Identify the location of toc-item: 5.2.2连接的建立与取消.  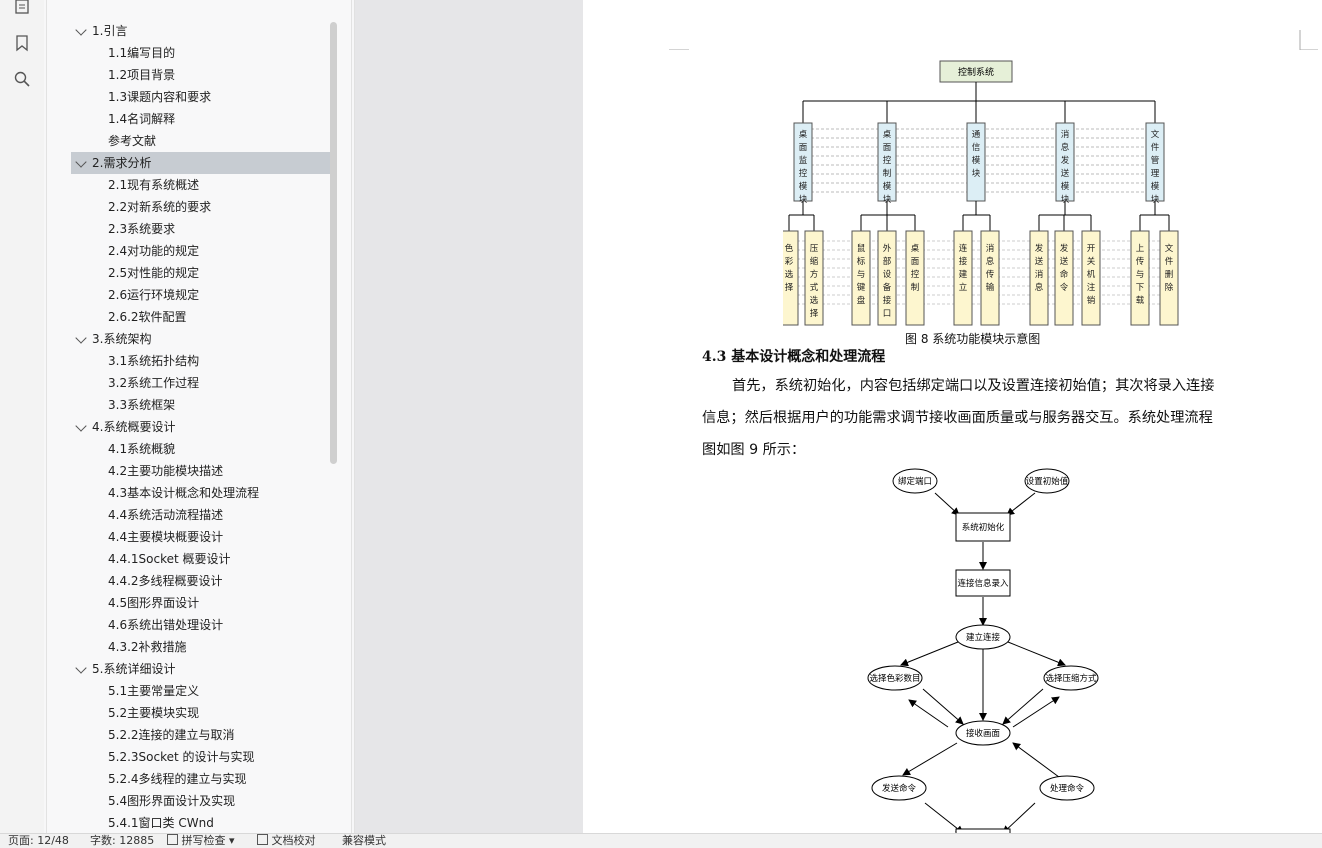
(201, 735).